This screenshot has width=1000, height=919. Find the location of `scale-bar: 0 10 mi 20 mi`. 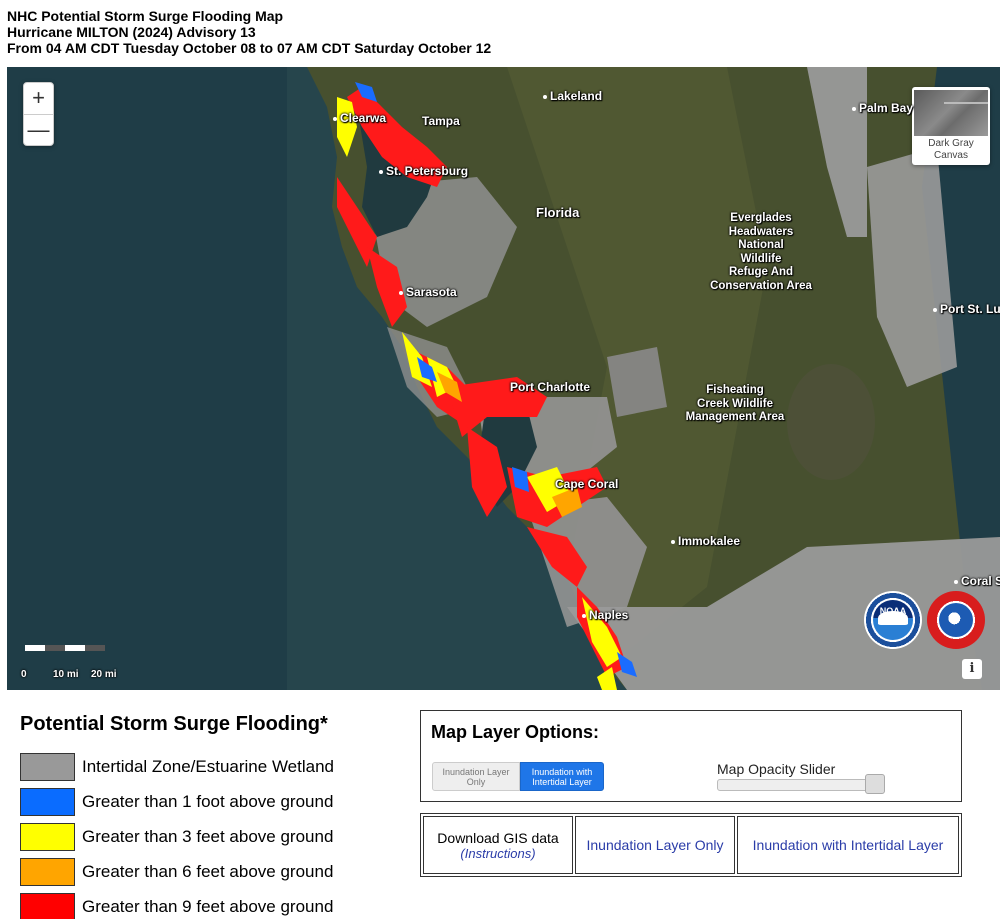

scale-bar: 0 10 mi 20 mi is located at coordinates (69, 662).